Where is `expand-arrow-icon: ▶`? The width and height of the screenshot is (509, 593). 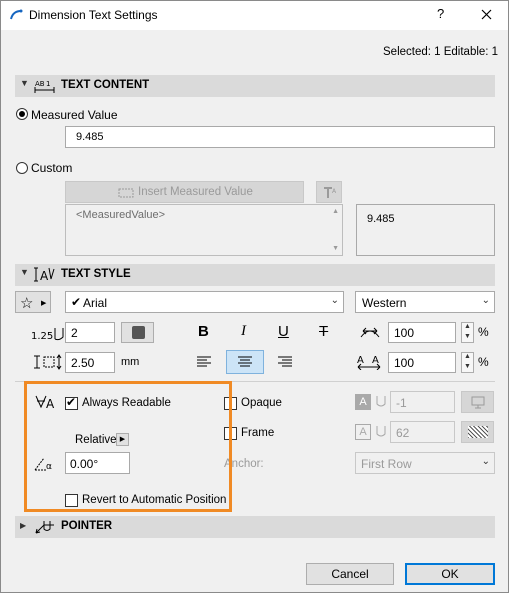 expand-arrow-icon: ▶ is located at coordinates (23, 525).